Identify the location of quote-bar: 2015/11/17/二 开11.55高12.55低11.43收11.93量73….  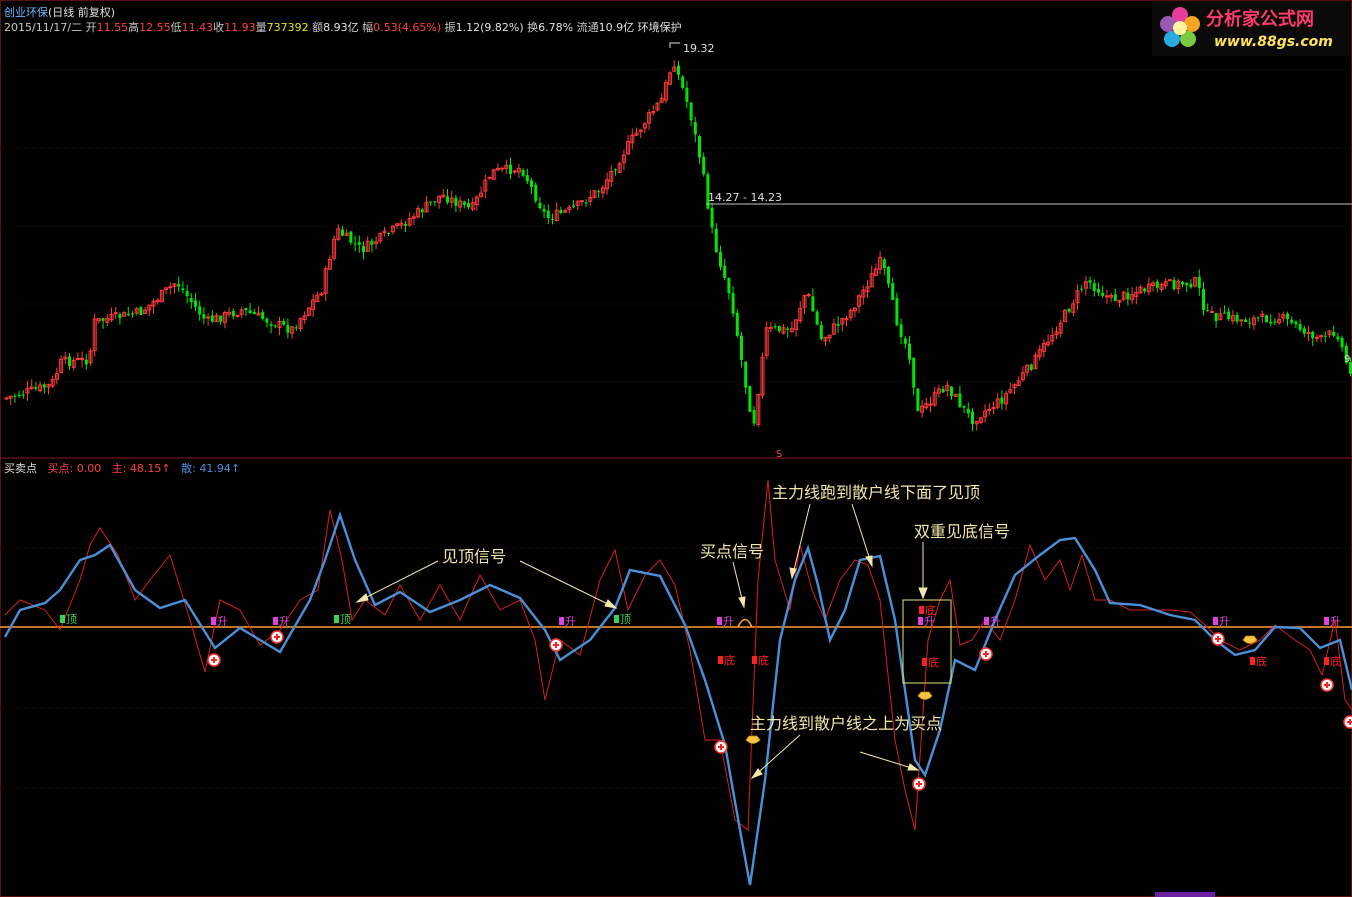
(343, 27).